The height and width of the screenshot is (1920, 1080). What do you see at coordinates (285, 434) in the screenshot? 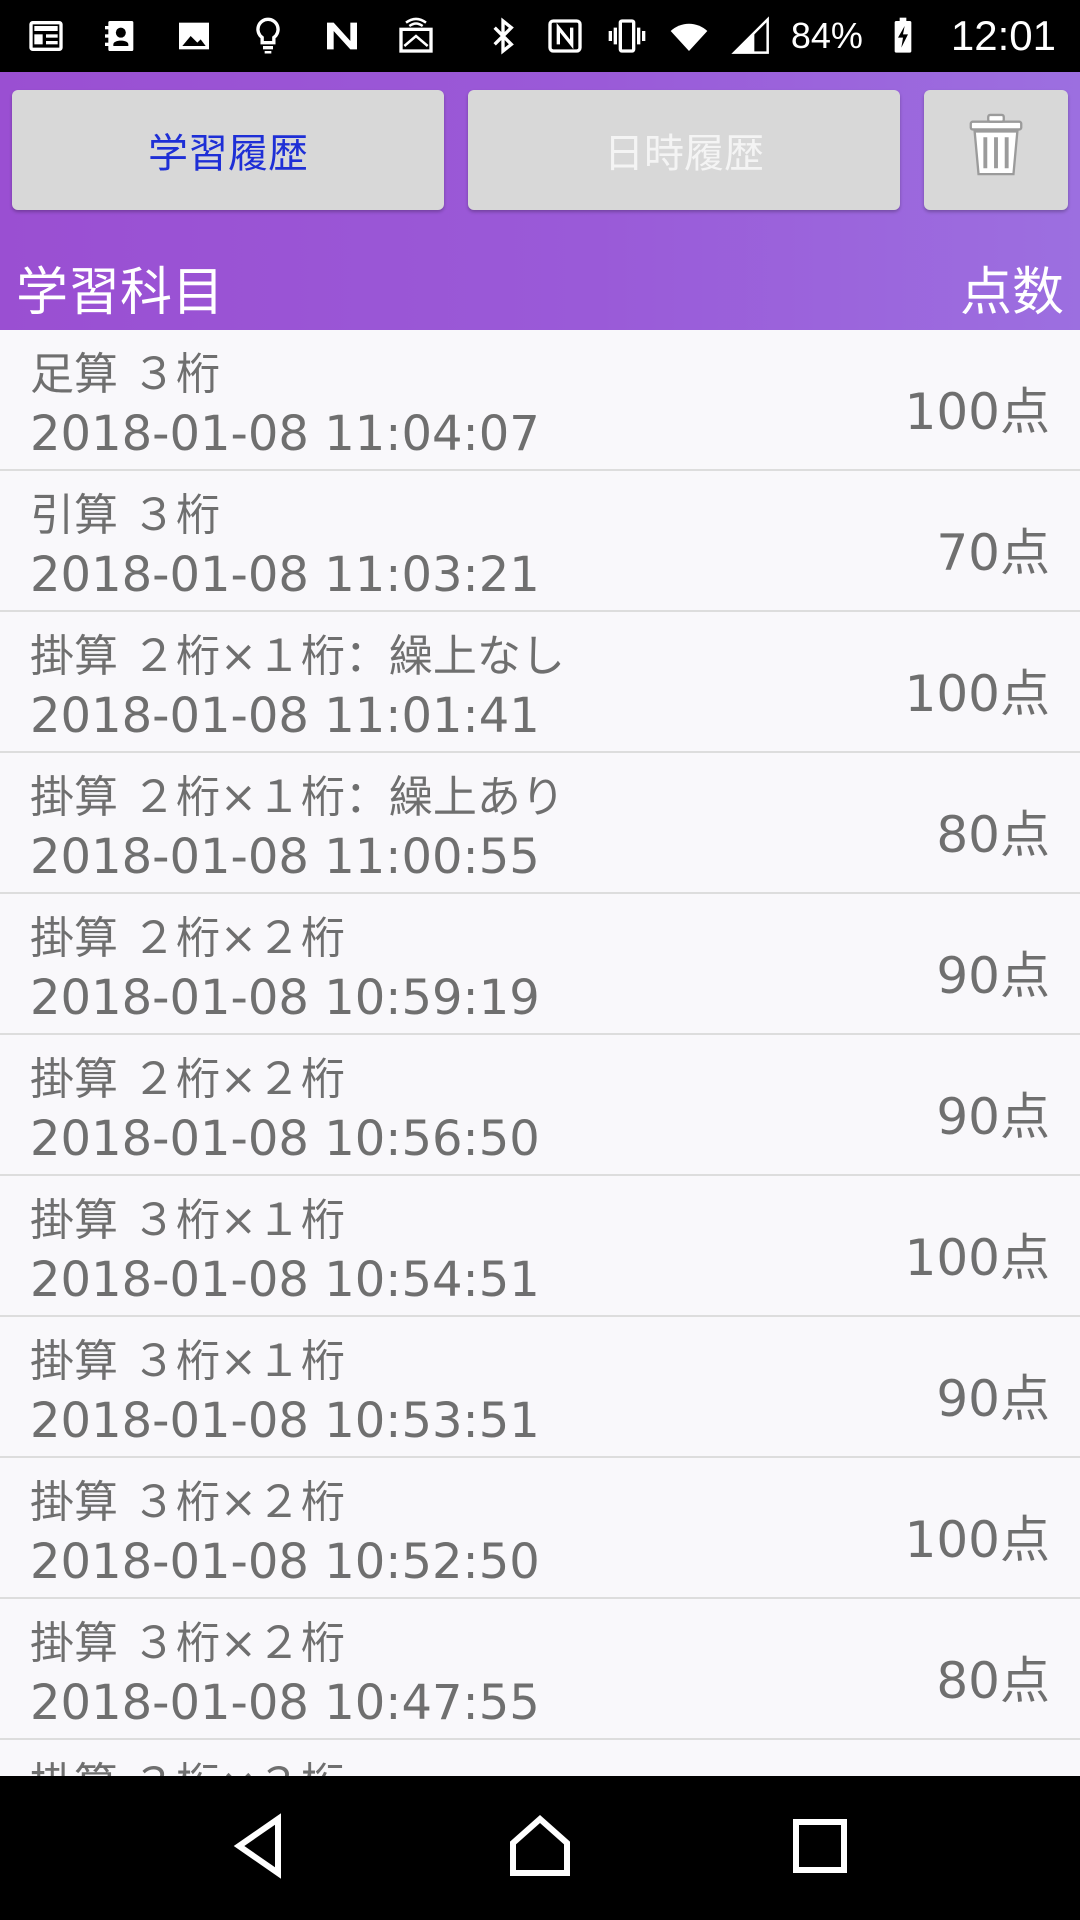
I see `item-datetime: 2018-01-08 11:04:07` at bounding box center [285, 434].